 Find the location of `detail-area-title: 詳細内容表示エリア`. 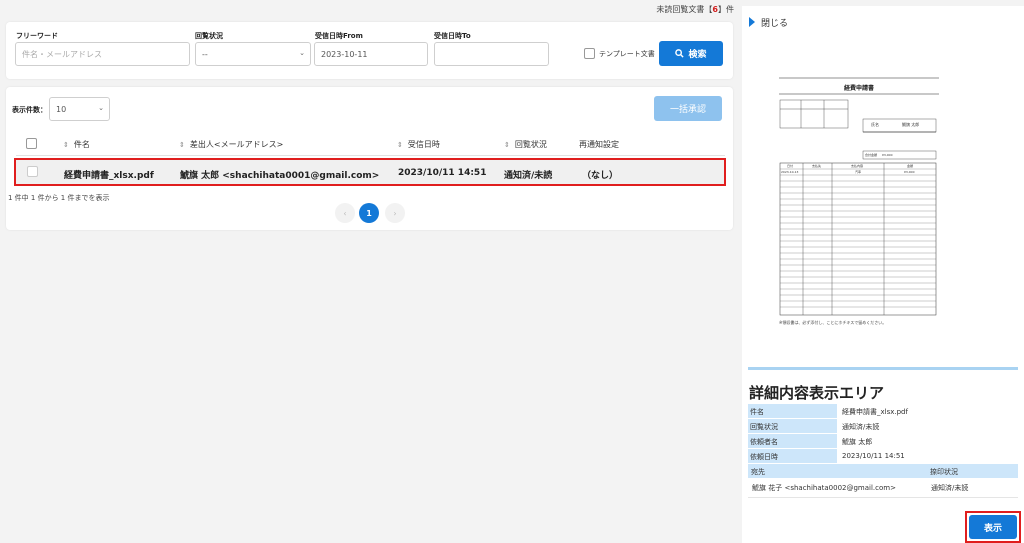

detail-area-title: 詳細内容表示エリア is located at coordinates (817, 393).